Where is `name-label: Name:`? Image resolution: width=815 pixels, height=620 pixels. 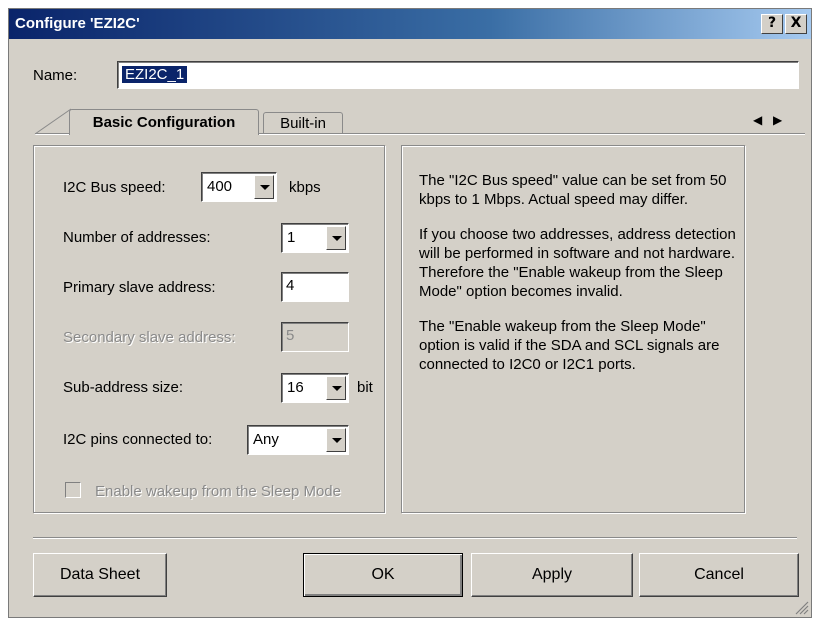
name-label: Name: is located at coordinates (55, 75).